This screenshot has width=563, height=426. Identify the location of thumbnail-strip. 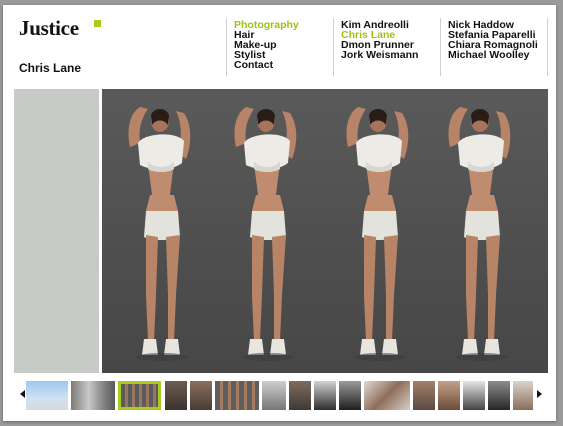
(281, 396).